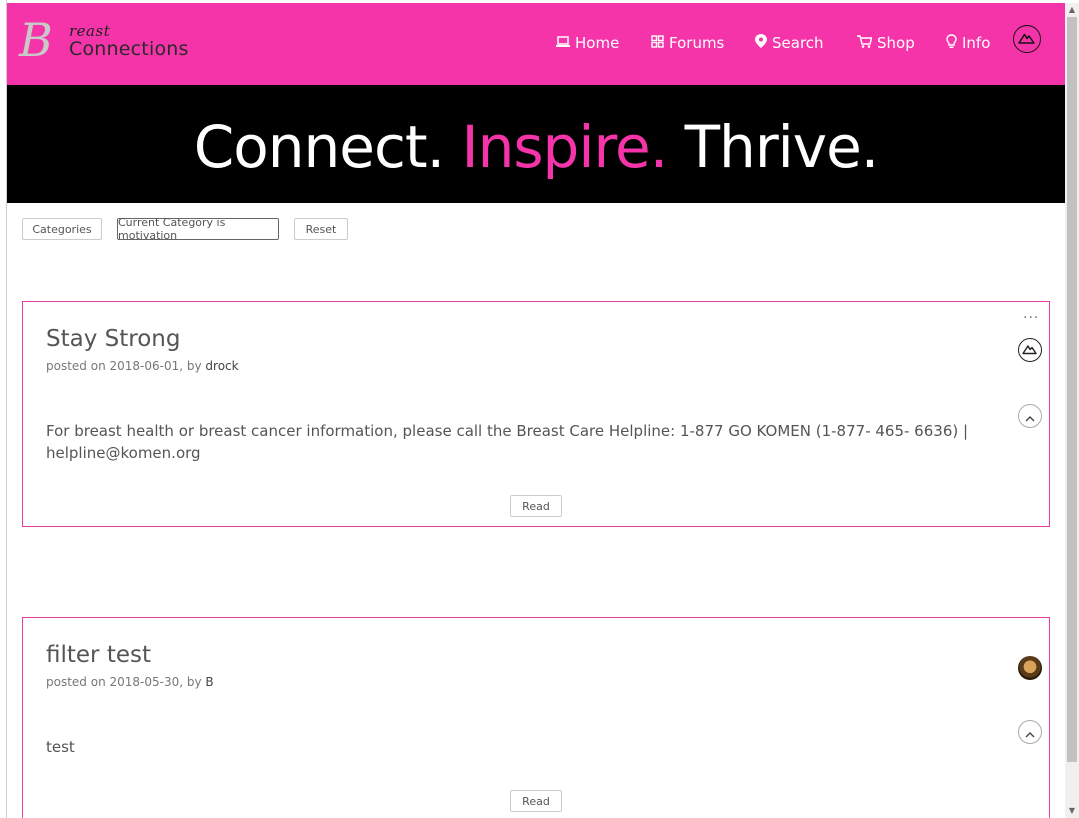 The height and width of the screenshot is (818, 1079). I want to click on site-logo: B reast Connections, so click(104, 42).